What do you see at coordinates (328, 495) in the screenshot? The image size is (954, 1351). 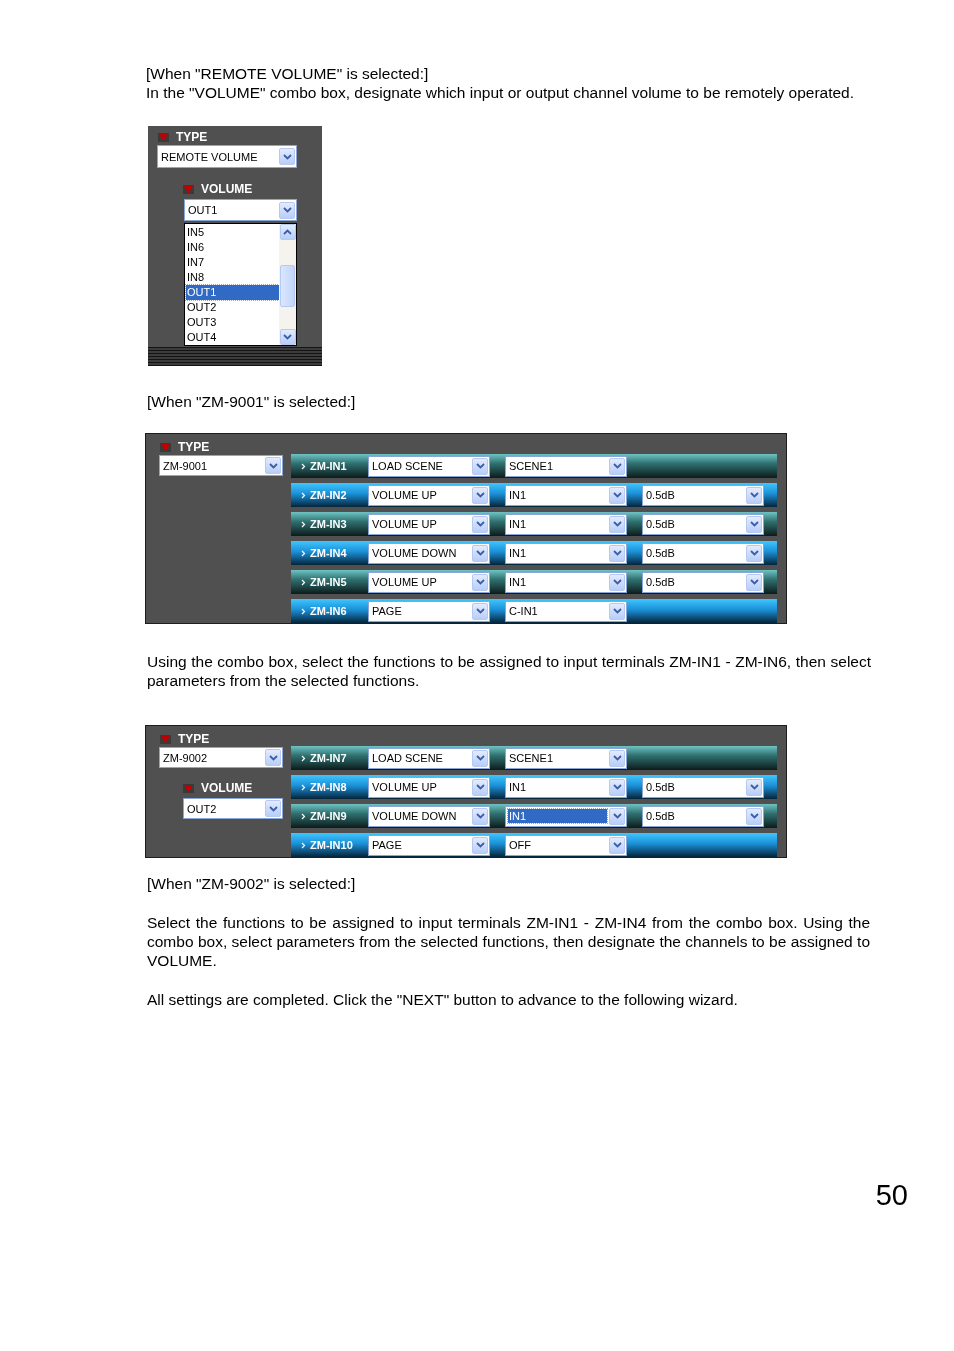 I see `terminal-label: ZM-IN2` at bounding box center [328, 495].